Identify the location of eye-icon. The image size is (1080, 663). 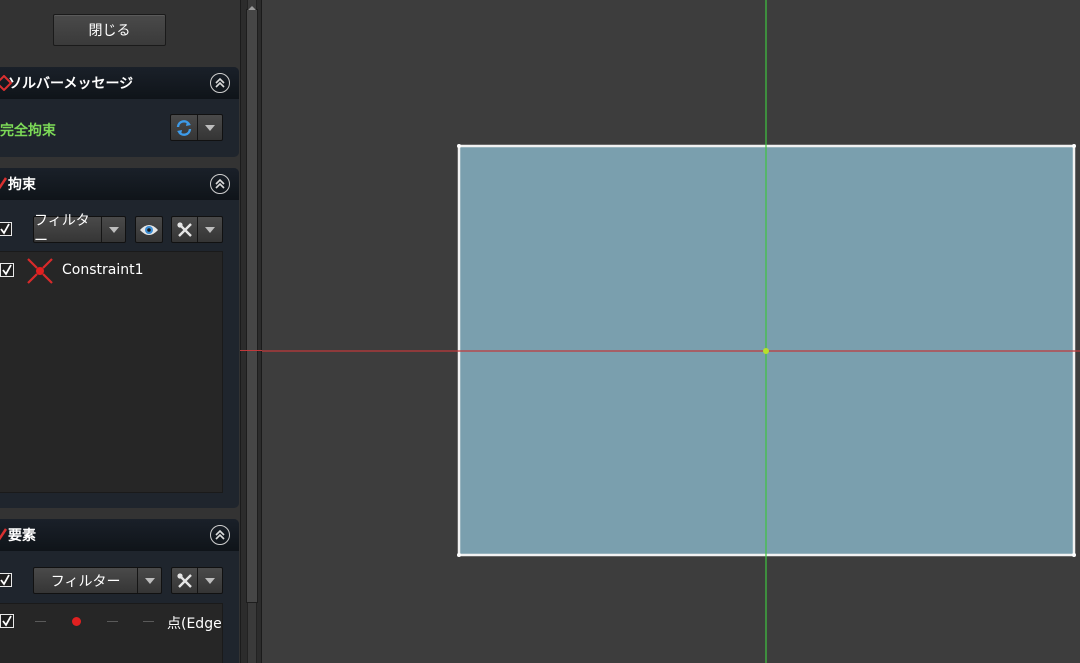
(149, 229).